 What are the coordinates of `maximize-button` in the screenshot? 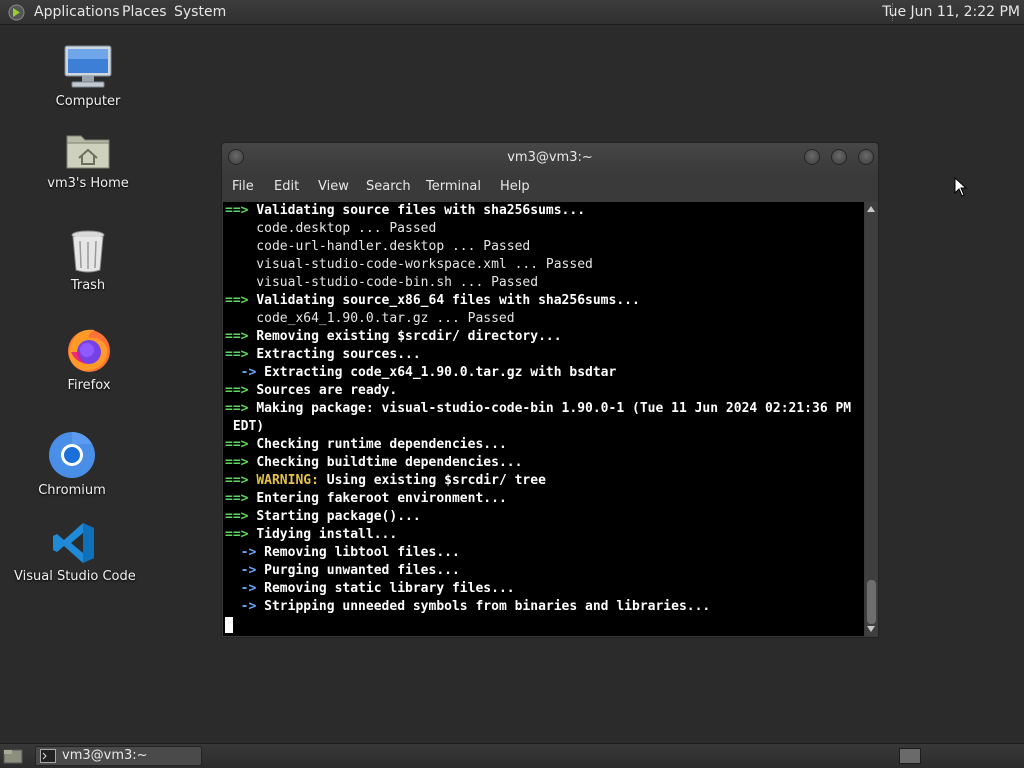 It's located at (839, 157).